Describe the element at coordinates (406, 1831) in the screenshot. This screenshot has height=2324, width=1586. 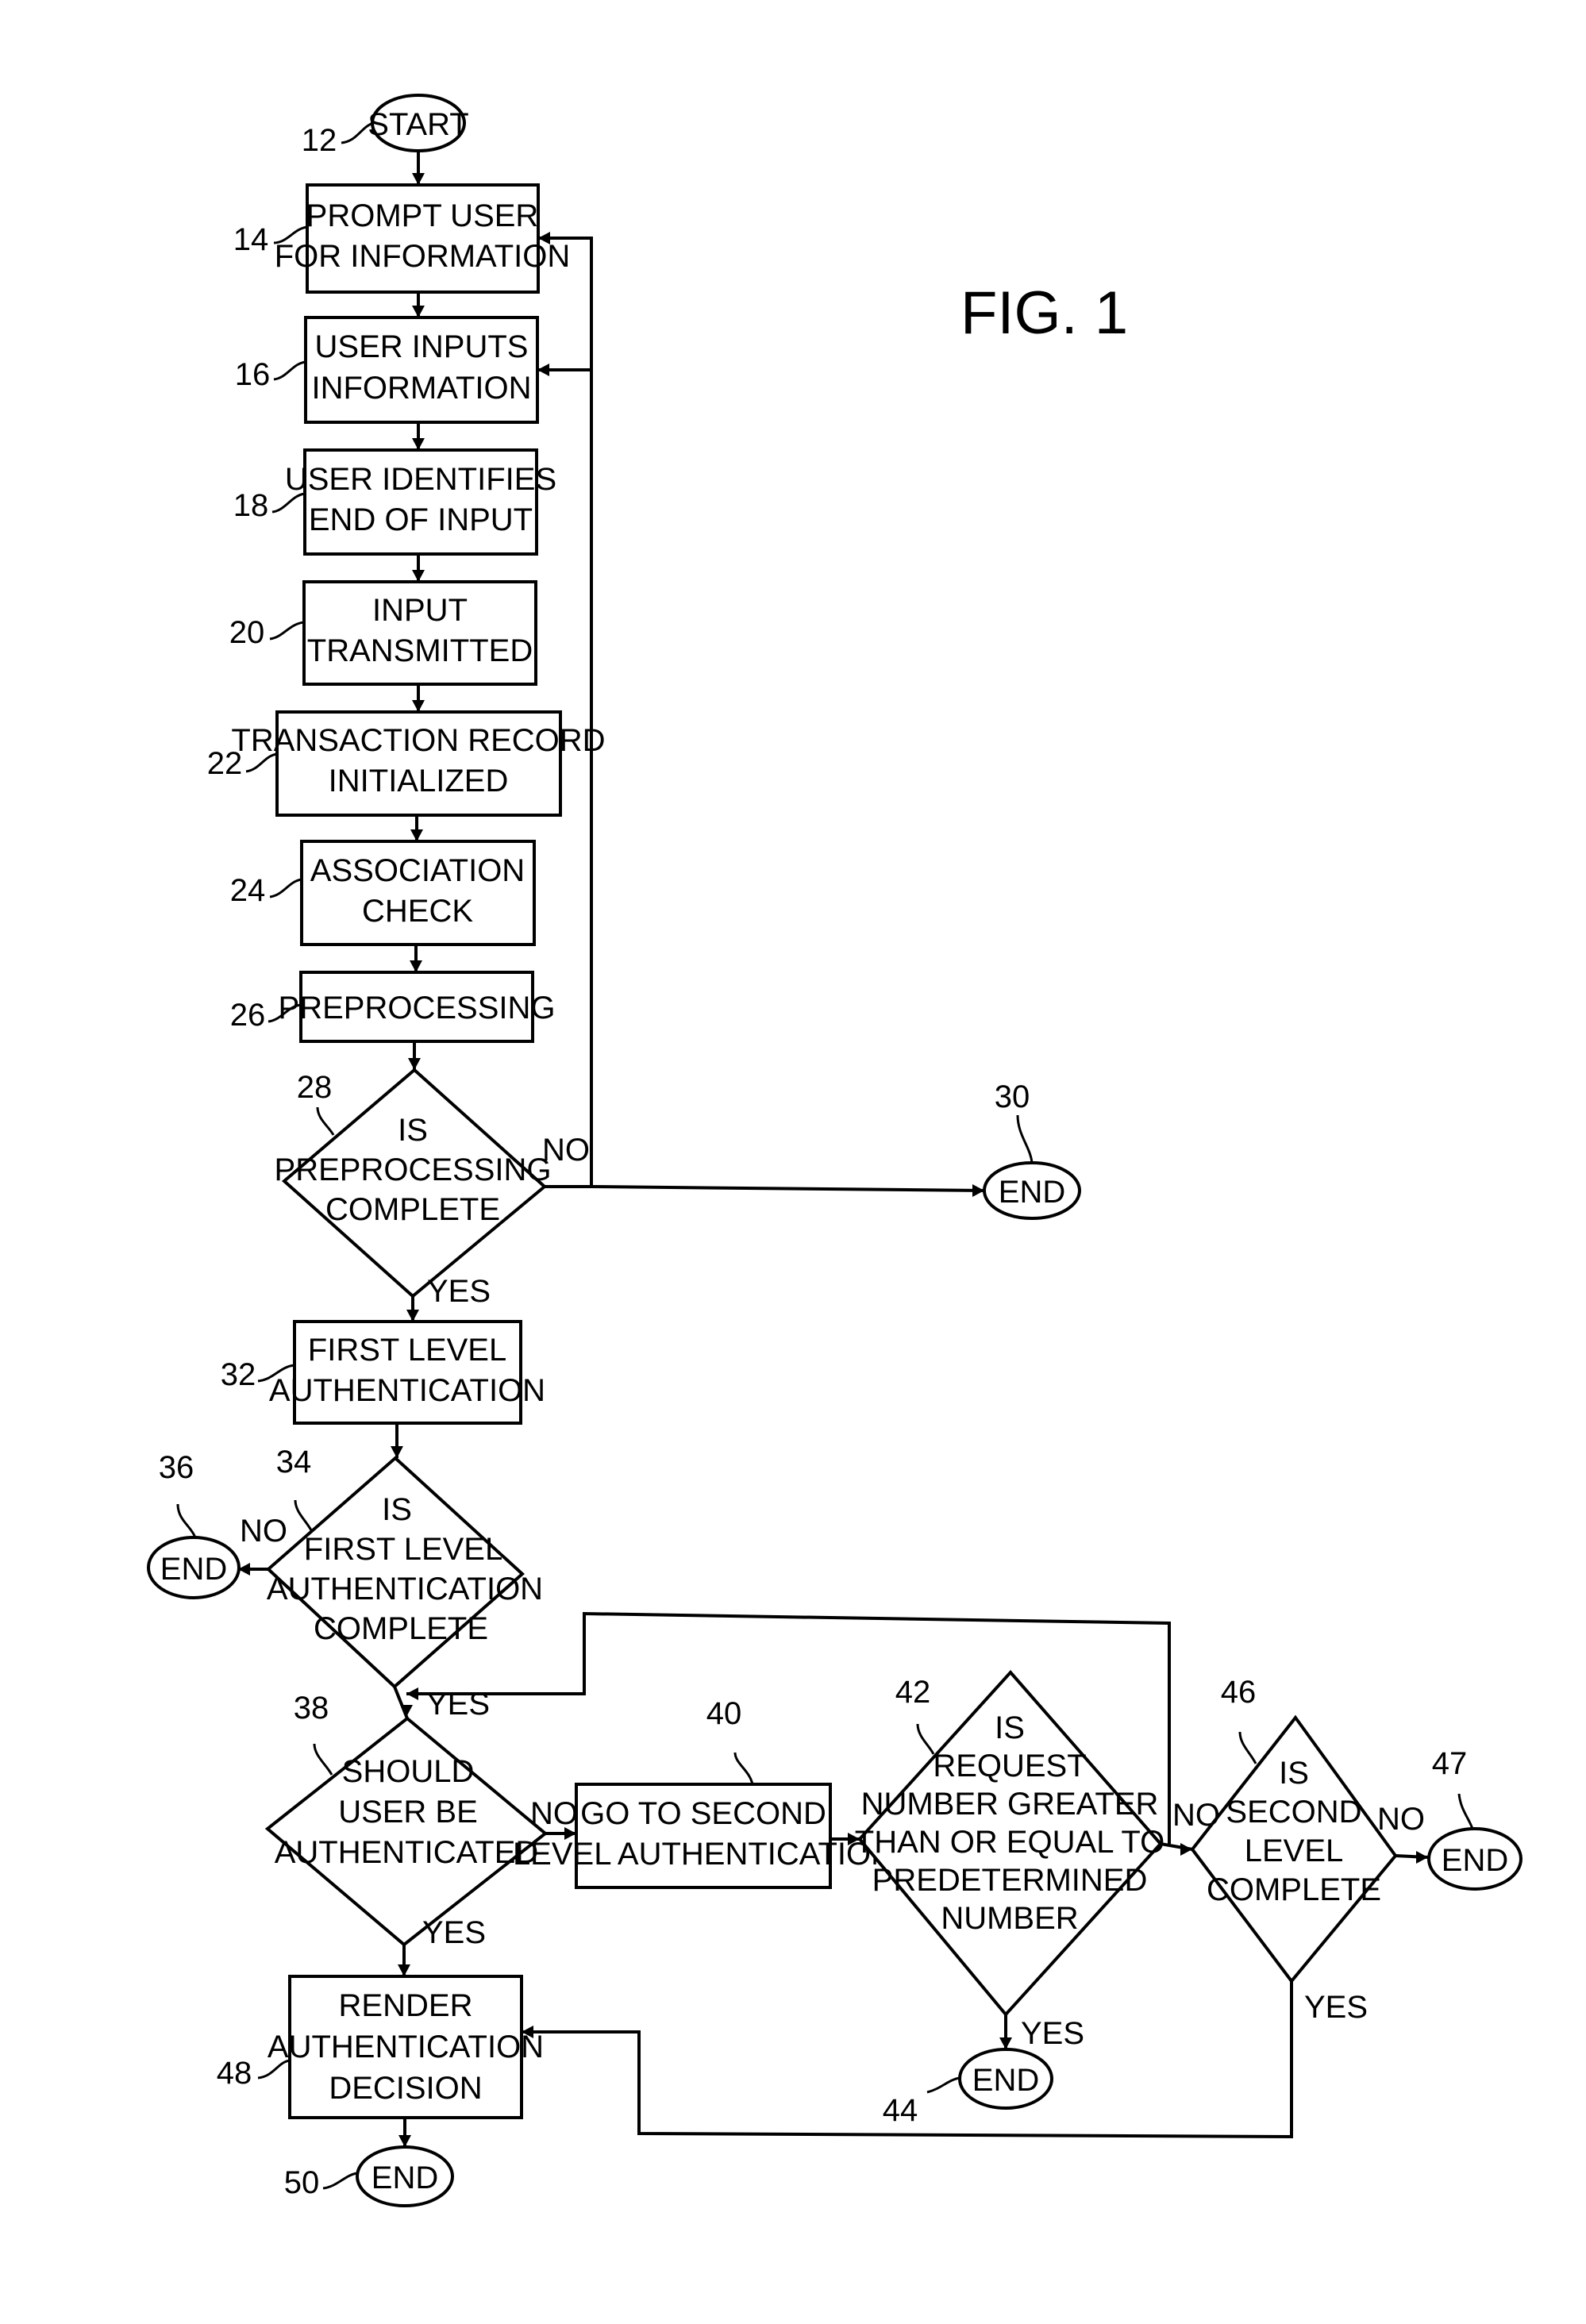
I see `decision-should-user-be-authenticated: SHOULD USER BE AUTHENTICATED` at that location.